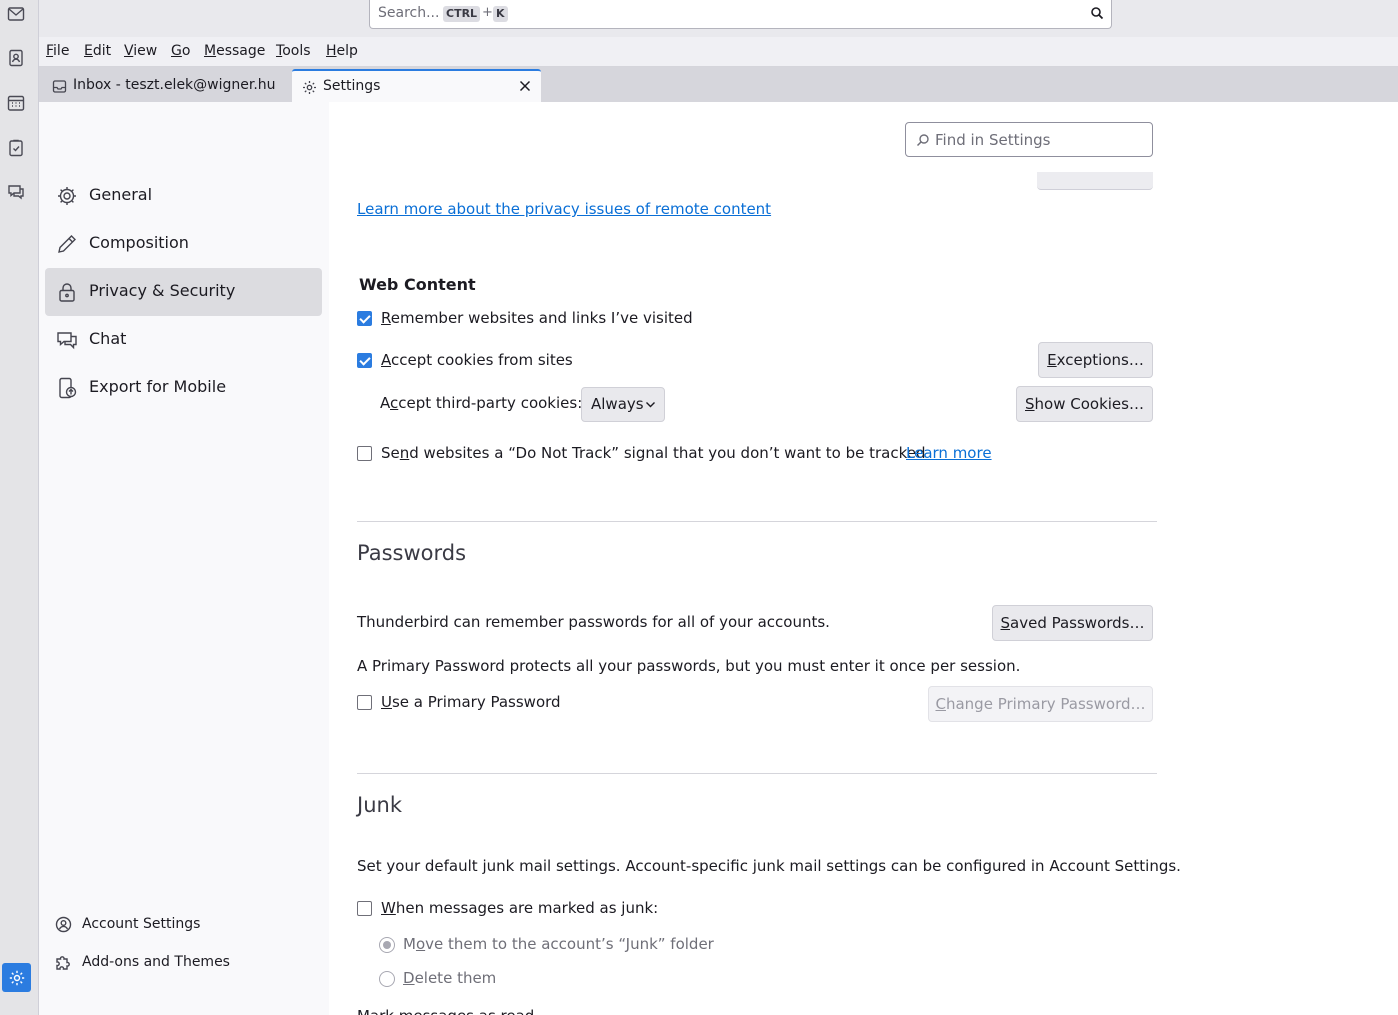 This screenshot has height=1015, width=1398. What do you see at coordinates (387, 979) in the screenshot?
I see `junk-delete-radio` at bounding box center [387, 979].